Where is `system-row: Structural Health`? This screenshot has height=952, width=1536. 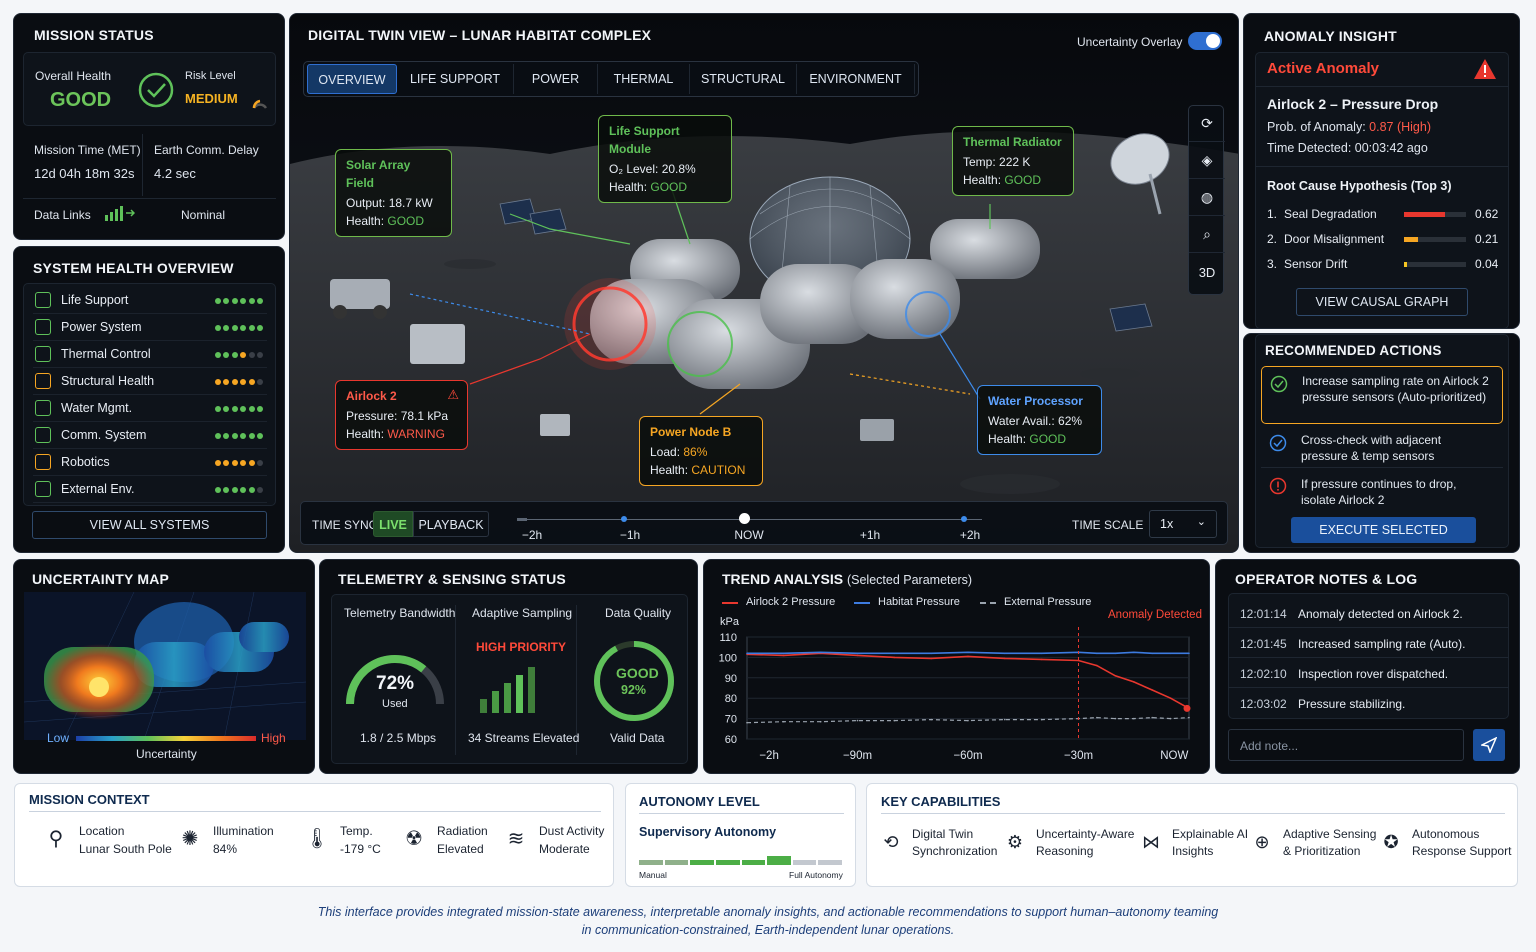 system-row: Structural Health is located at coordinates (150, 382).